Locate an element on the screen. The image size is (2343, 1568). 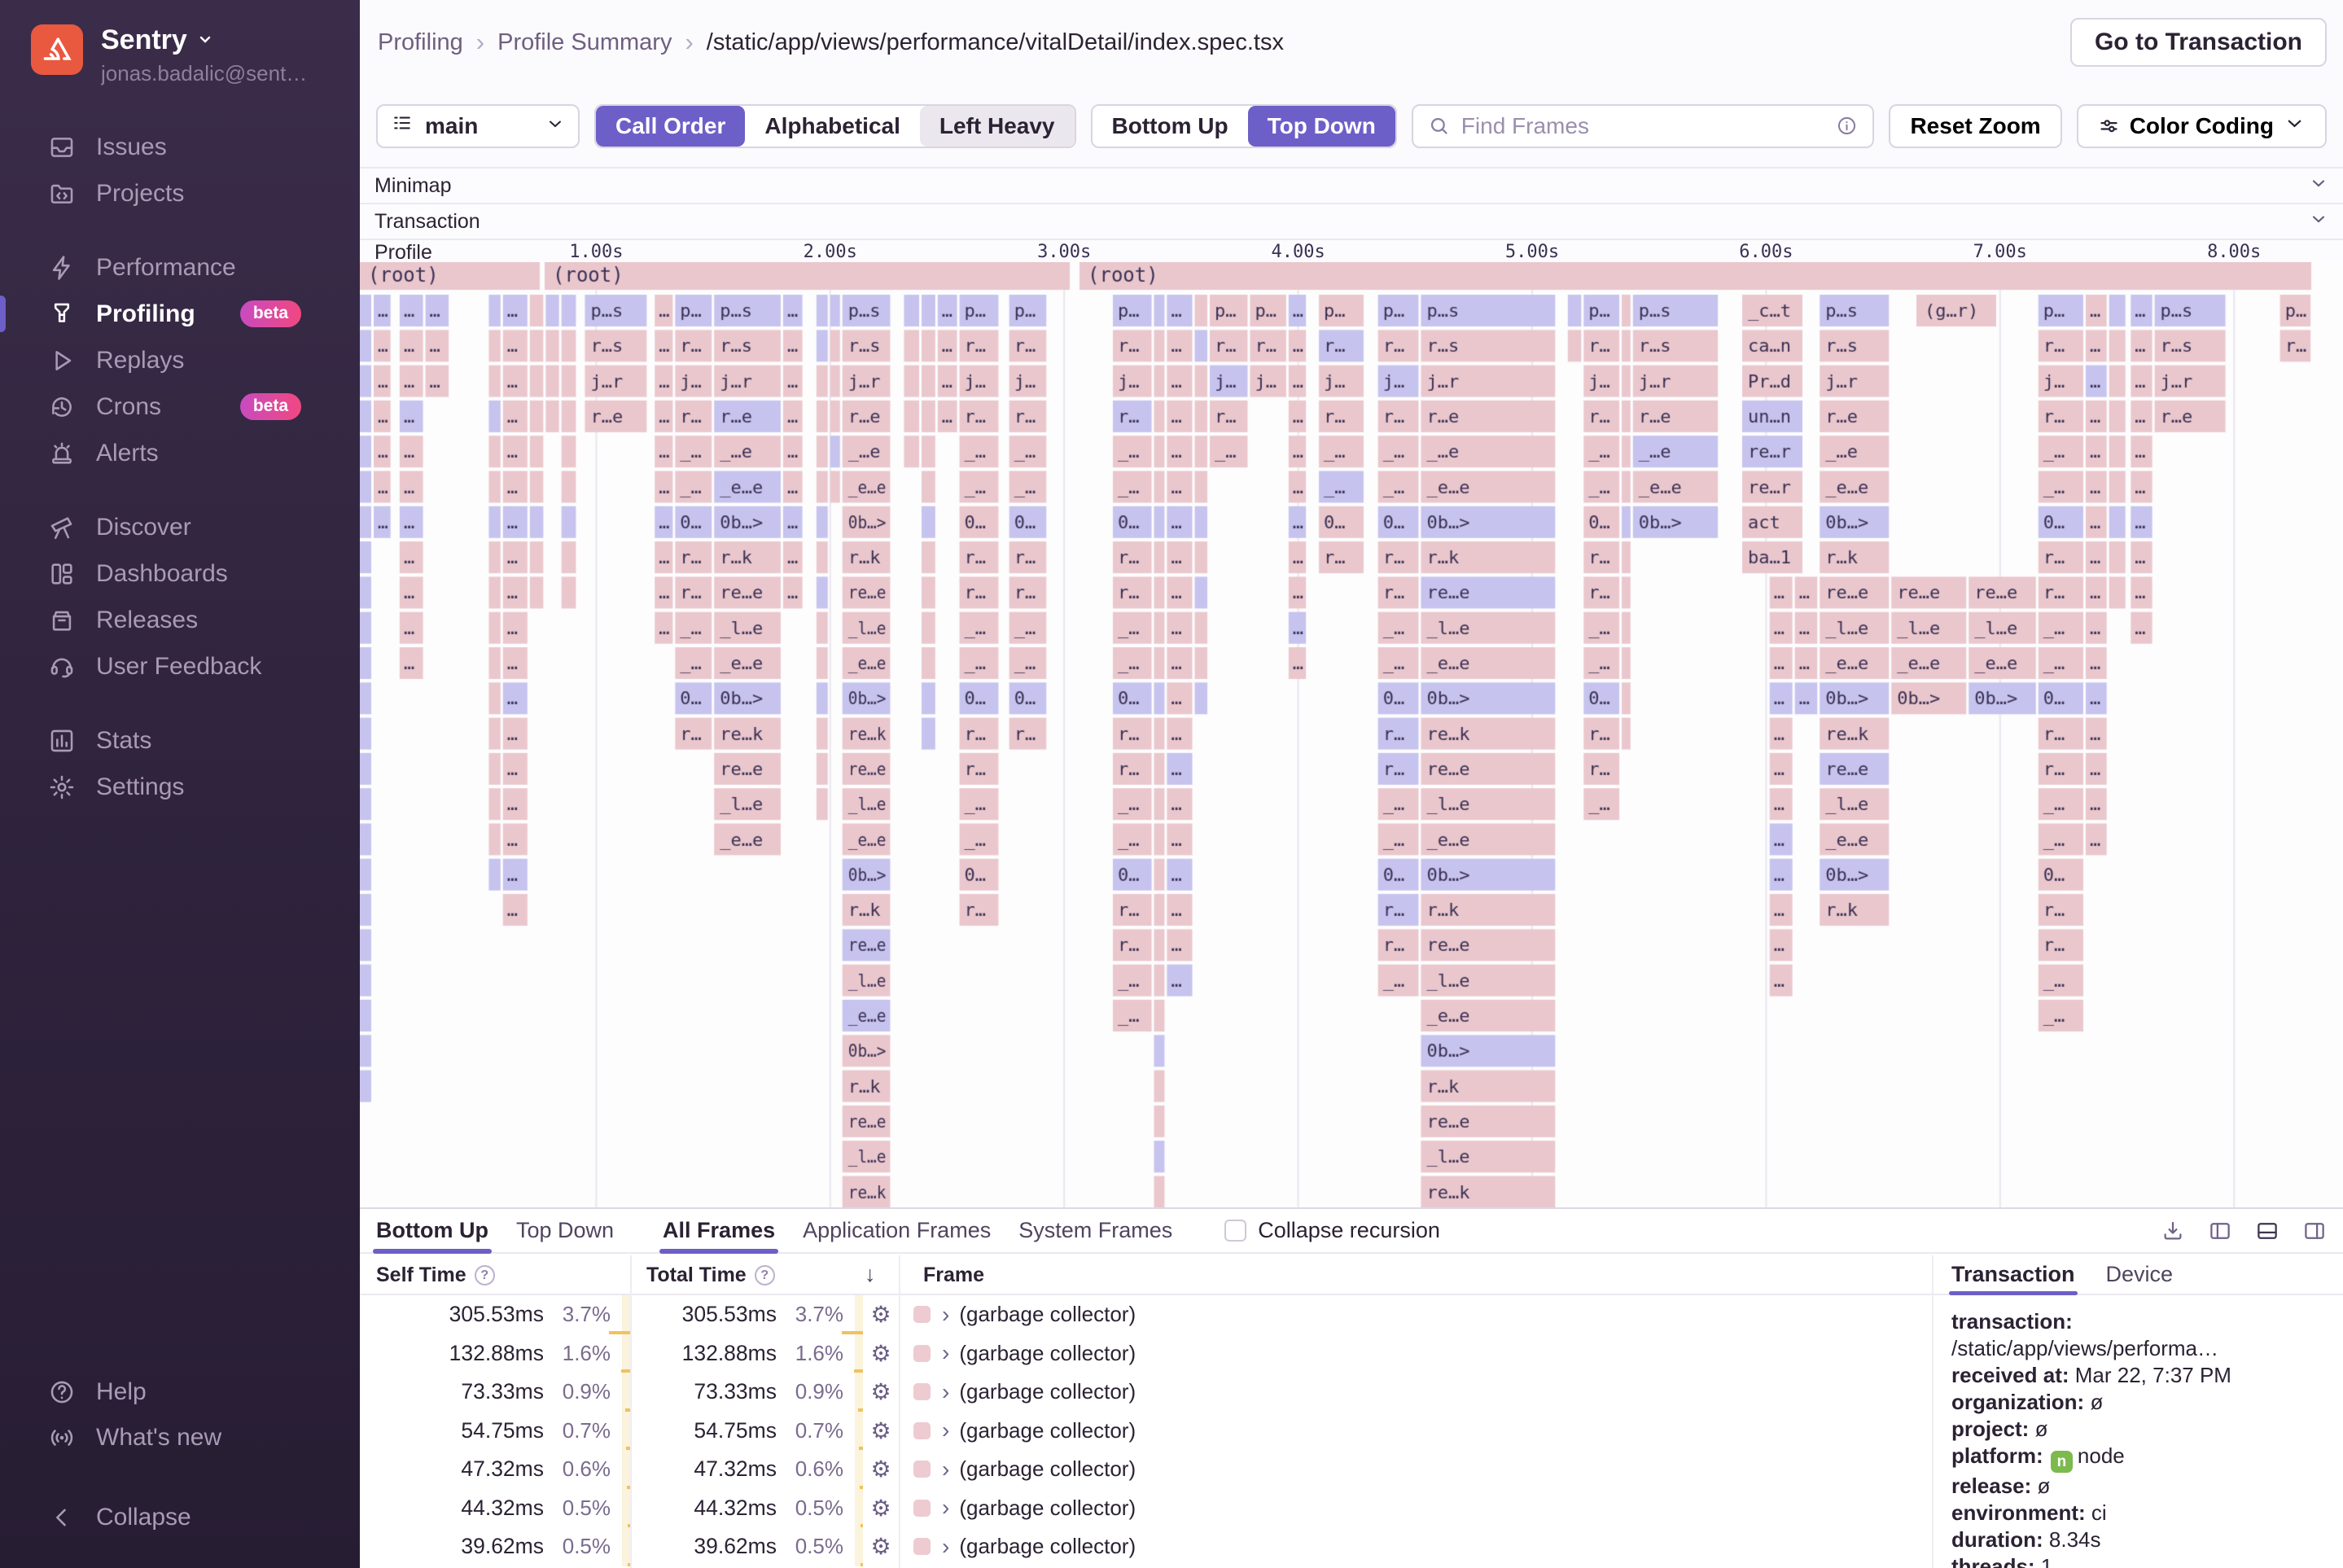
segment-left-heavy: Left Heavy is located at coordinates (997, 126).